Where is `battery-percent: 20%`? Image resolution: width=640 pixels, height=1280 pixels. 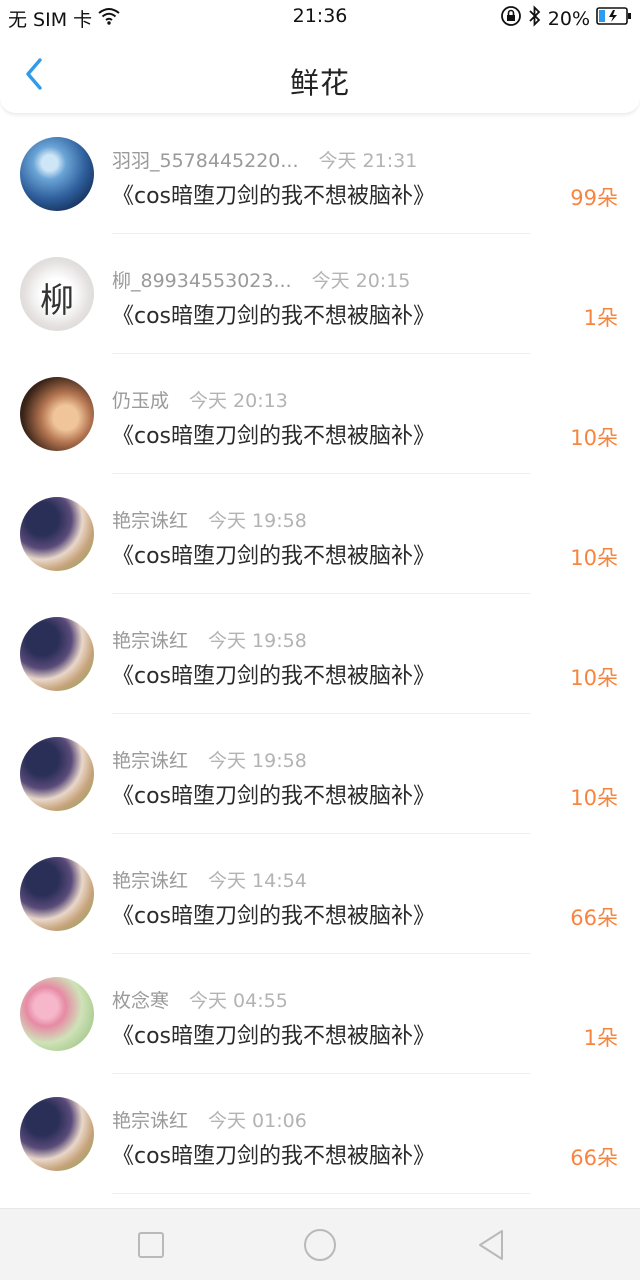 battery-percent: 20% is located at coordinates (568, 18).